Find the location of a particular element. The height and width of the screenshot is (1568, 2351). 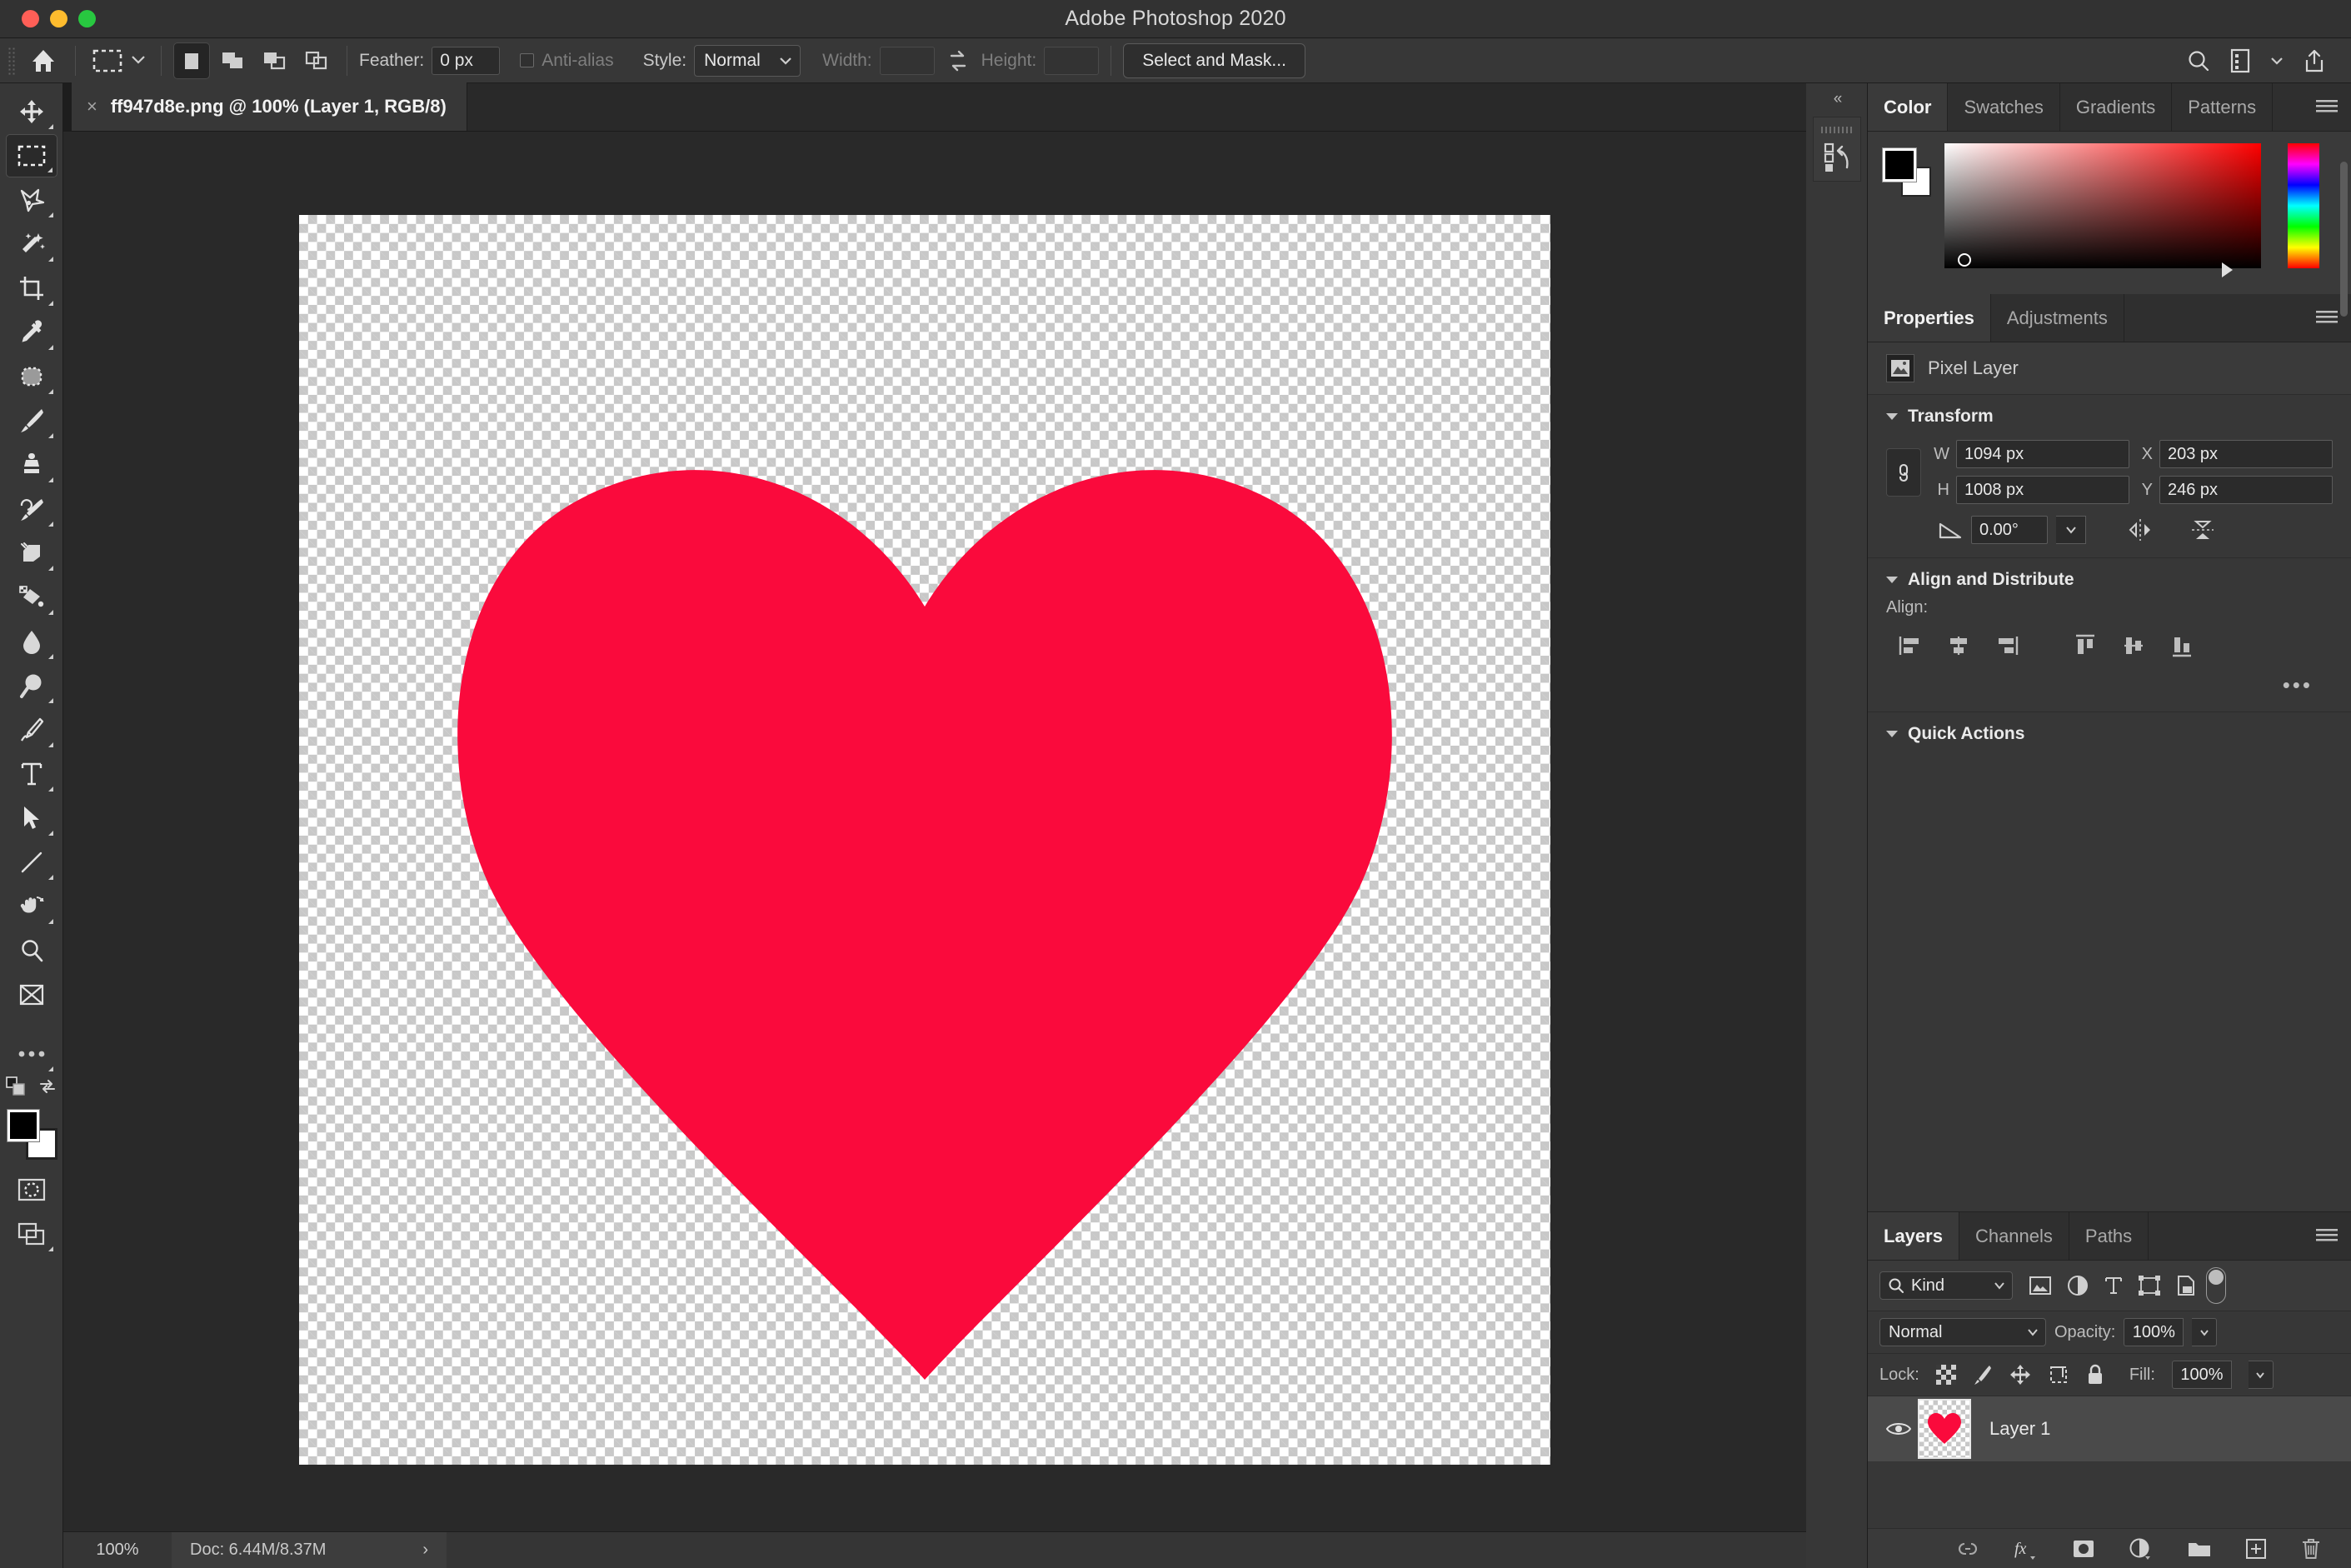

screen-mode-icon is located at coordinates (31, 1234).